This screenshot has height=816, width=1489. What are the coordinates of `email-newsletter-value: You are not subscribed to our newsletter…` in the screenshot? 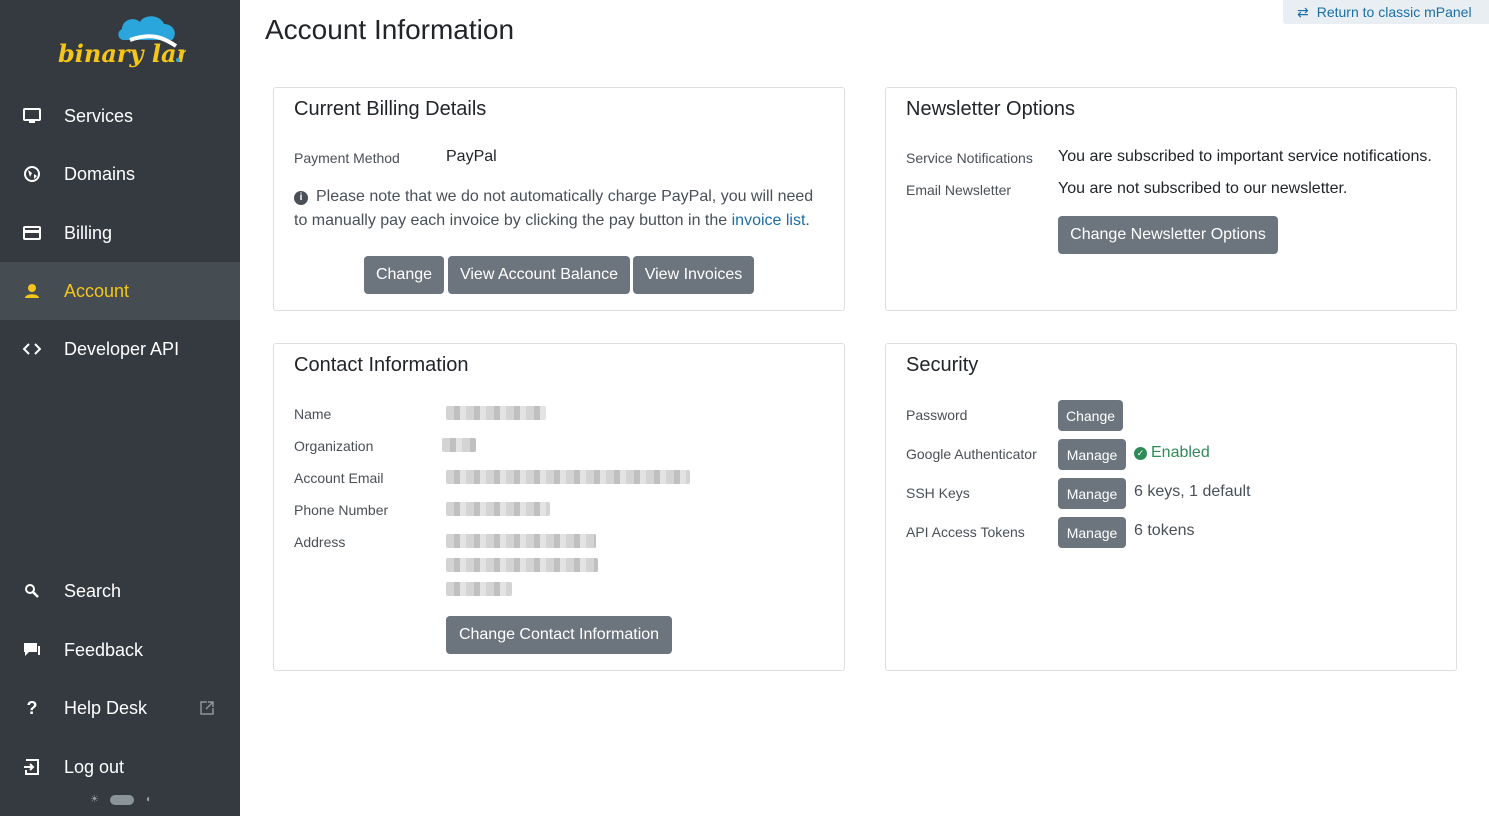 It's located at (1203, 188).